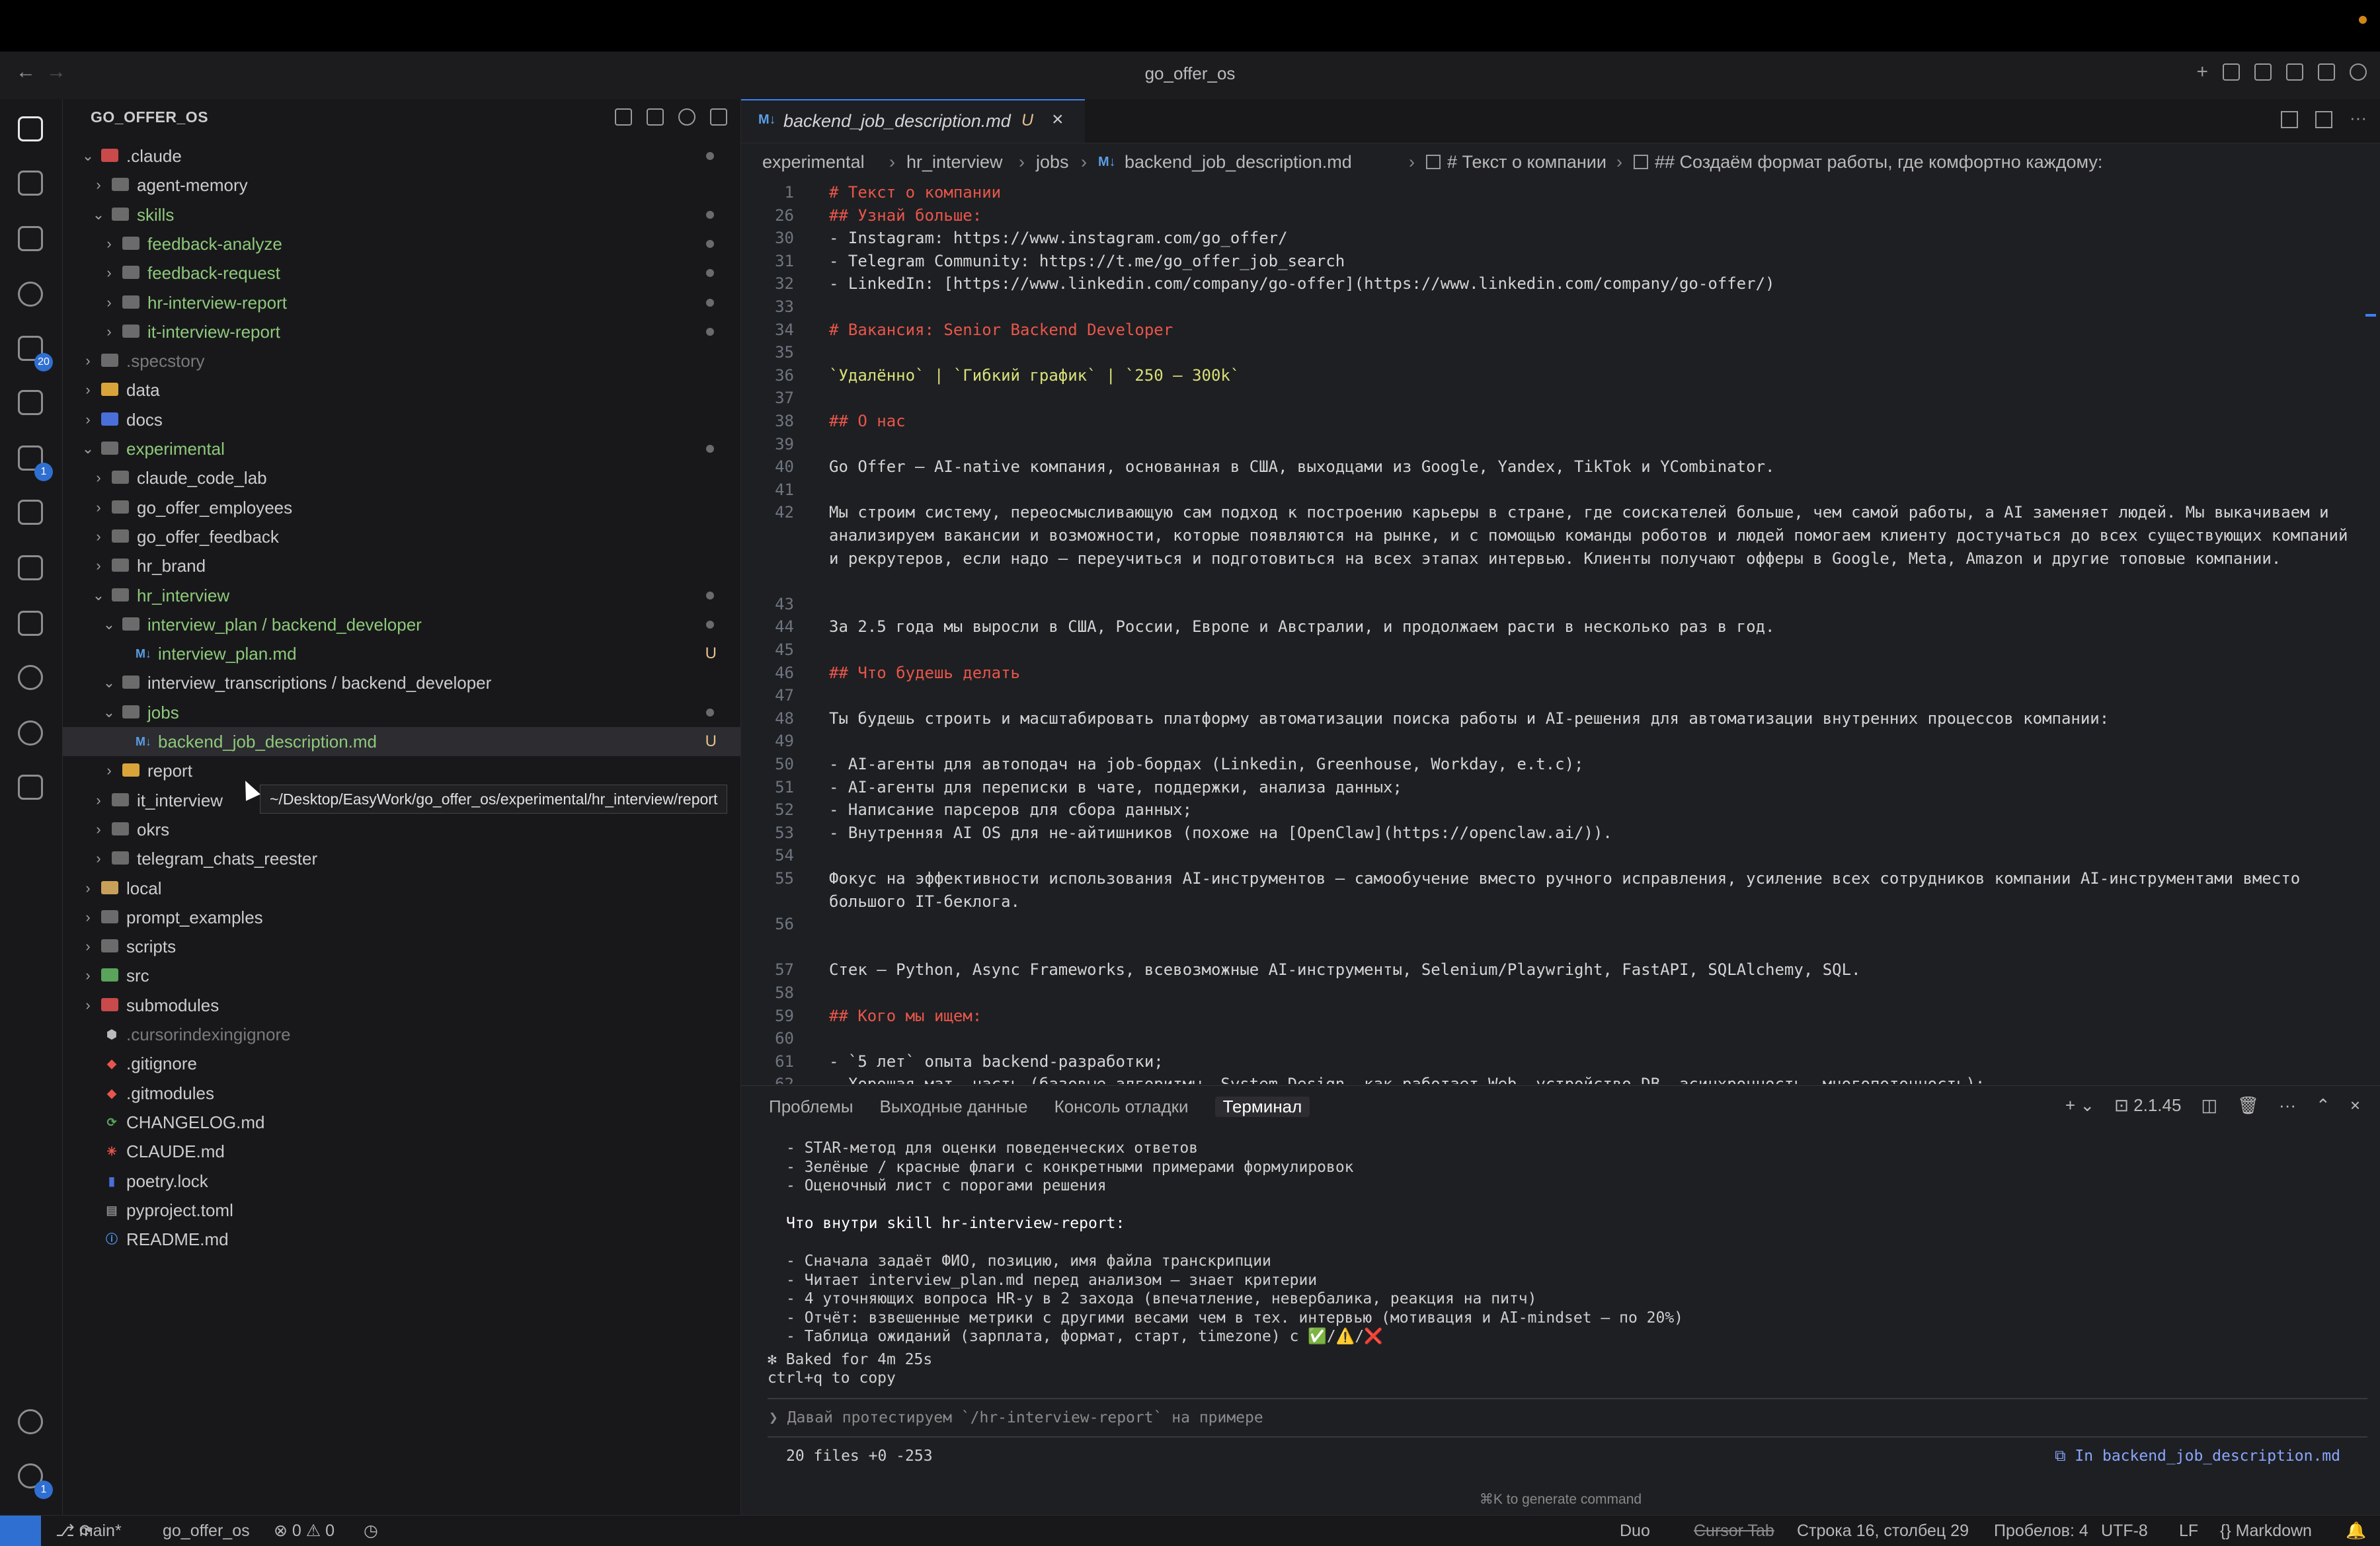 This screenshot has height=1546, width=2380. Describe the element at coordinates (2248, 1105) in the screenshot. I see `trash-icon: 🗑` at that location.